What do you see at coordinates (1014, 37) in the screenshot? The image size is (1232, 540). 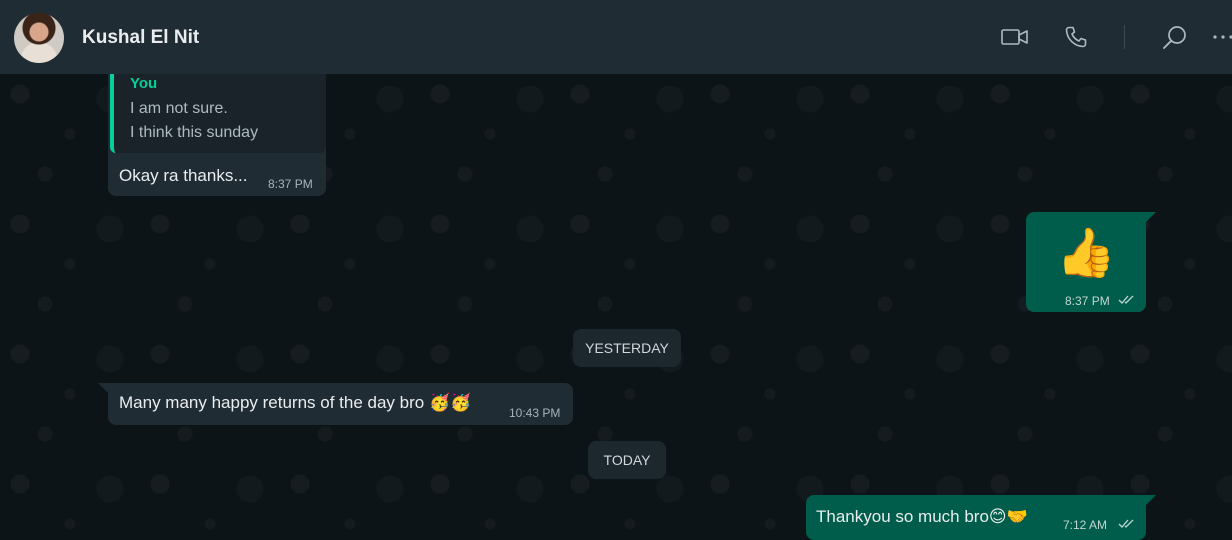 I see `video-call-icon` at bounding box center [1014, 37].